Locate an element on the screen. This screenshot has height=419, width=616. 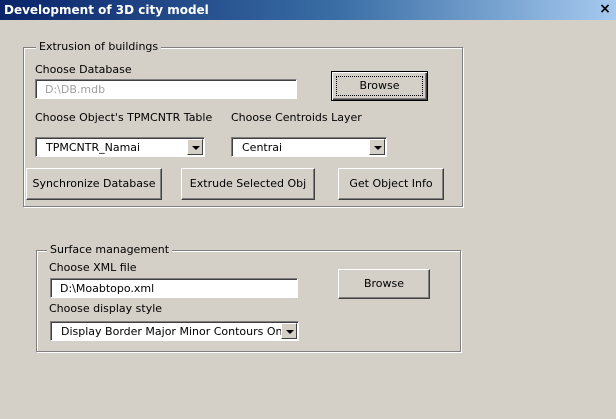
centroids-layer-select: Centrai is located at coordinates (309, 147).